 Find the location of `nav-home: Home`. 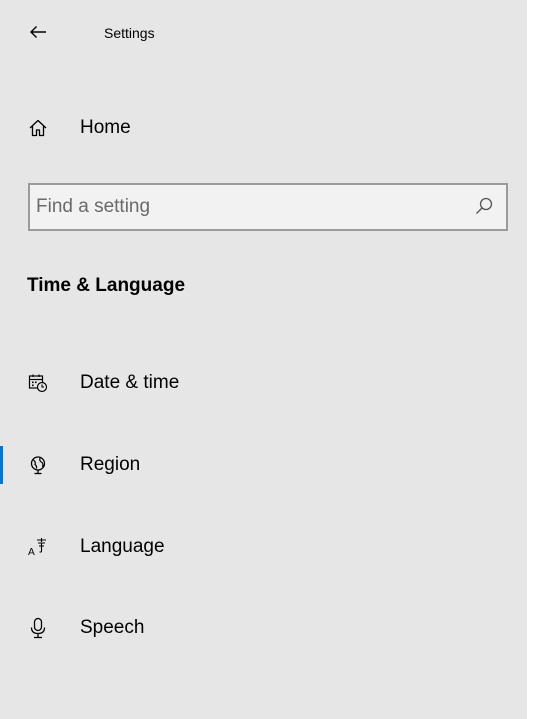

nav-home: Home is located at coordinates (263, 128).